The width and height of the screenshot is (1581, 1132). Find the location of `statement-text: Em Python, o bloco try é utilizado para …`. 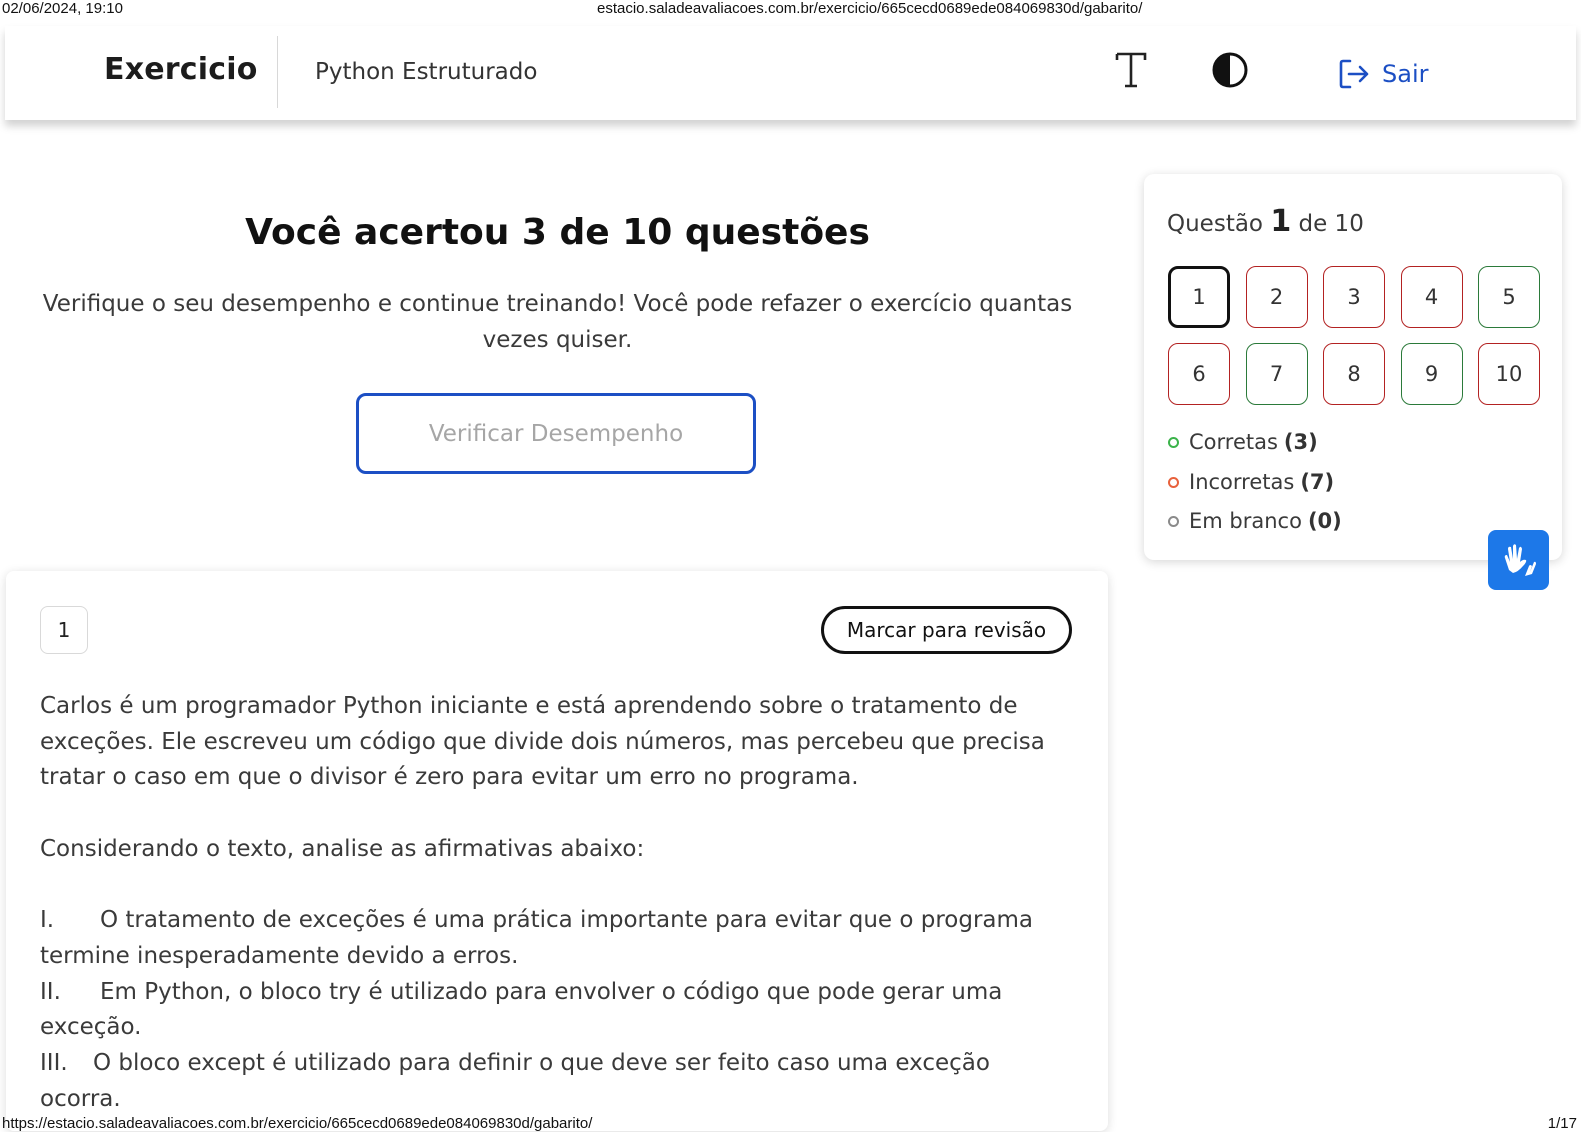

statement-text: Em Python, o bloco try é utilizado para … is located at coordinates (521, 1009).